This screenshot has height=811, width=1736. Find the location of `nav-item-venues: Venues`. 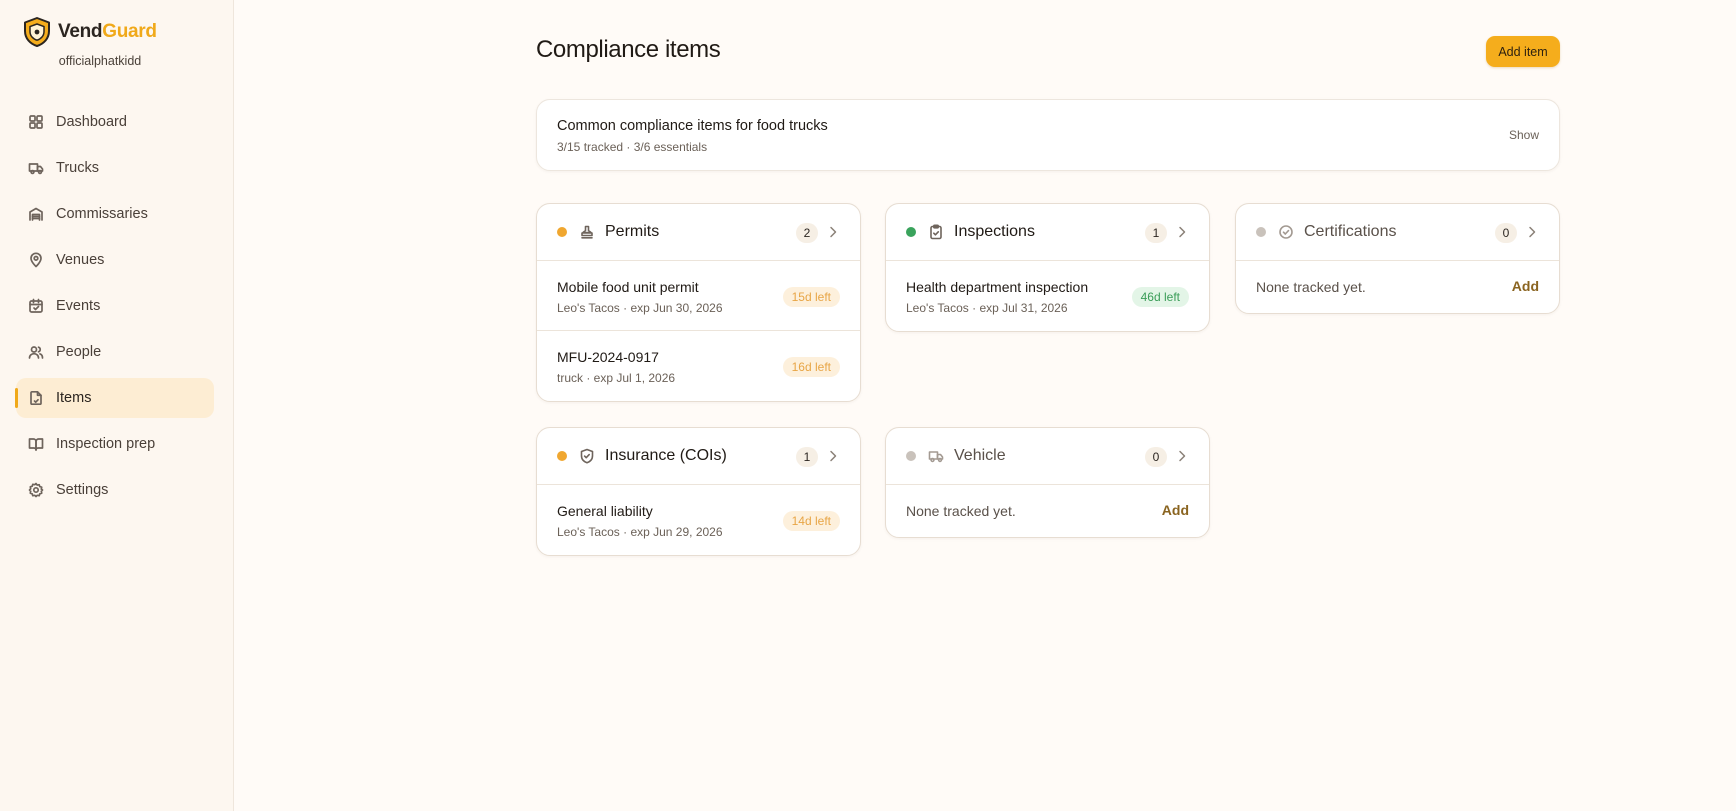

nav-item-venues: Venues is located at coordinates (115, 260).